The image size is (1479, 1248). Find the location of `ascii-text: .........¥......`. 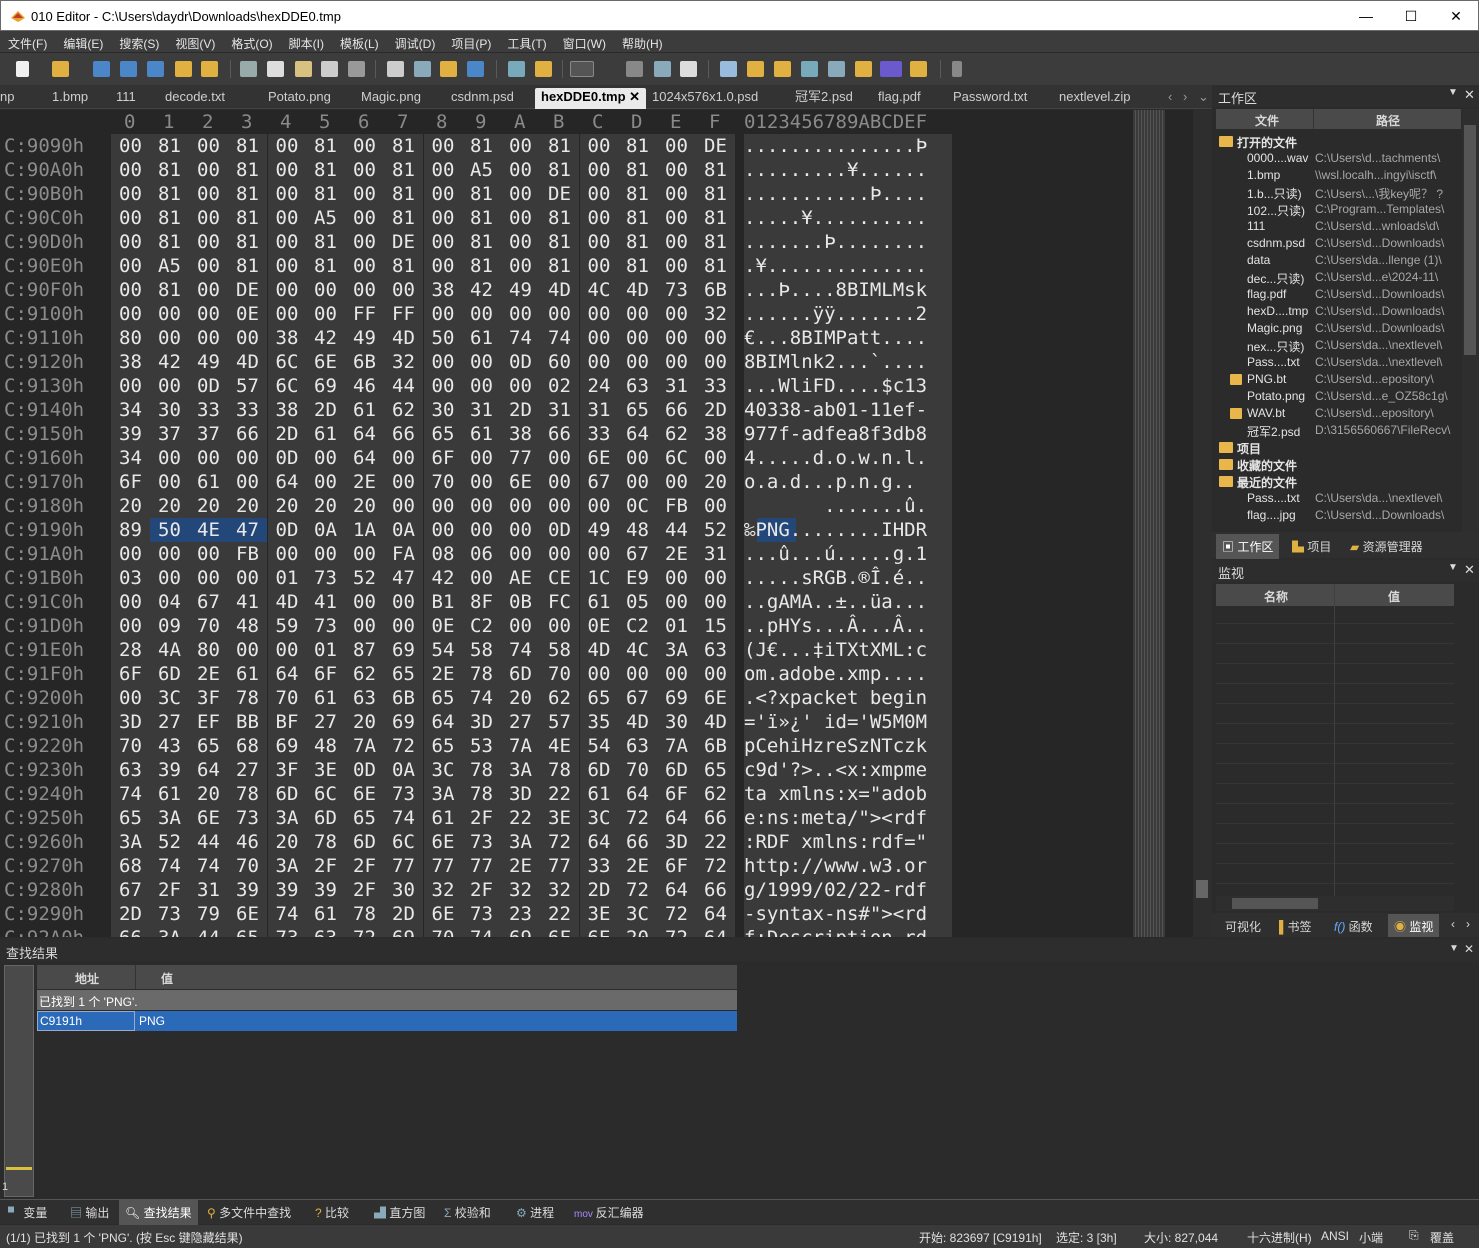

ascii-text: .........¥...... is located at coordinates (848, 170).